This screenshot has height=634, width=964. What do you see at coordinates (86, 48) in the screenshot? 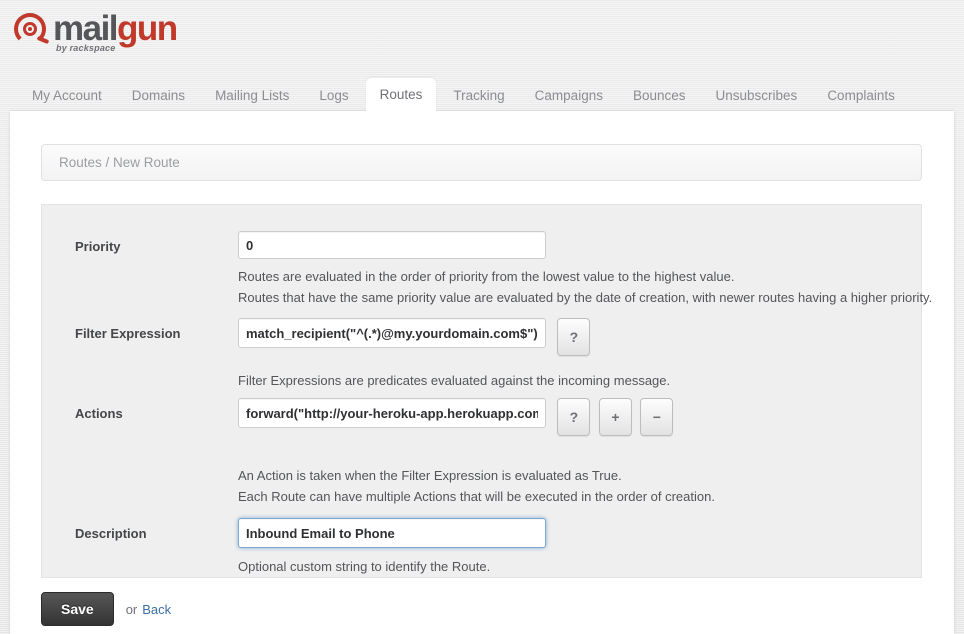
I see `logo-subtitle: by rackspace` at bounding box center [86, 48].